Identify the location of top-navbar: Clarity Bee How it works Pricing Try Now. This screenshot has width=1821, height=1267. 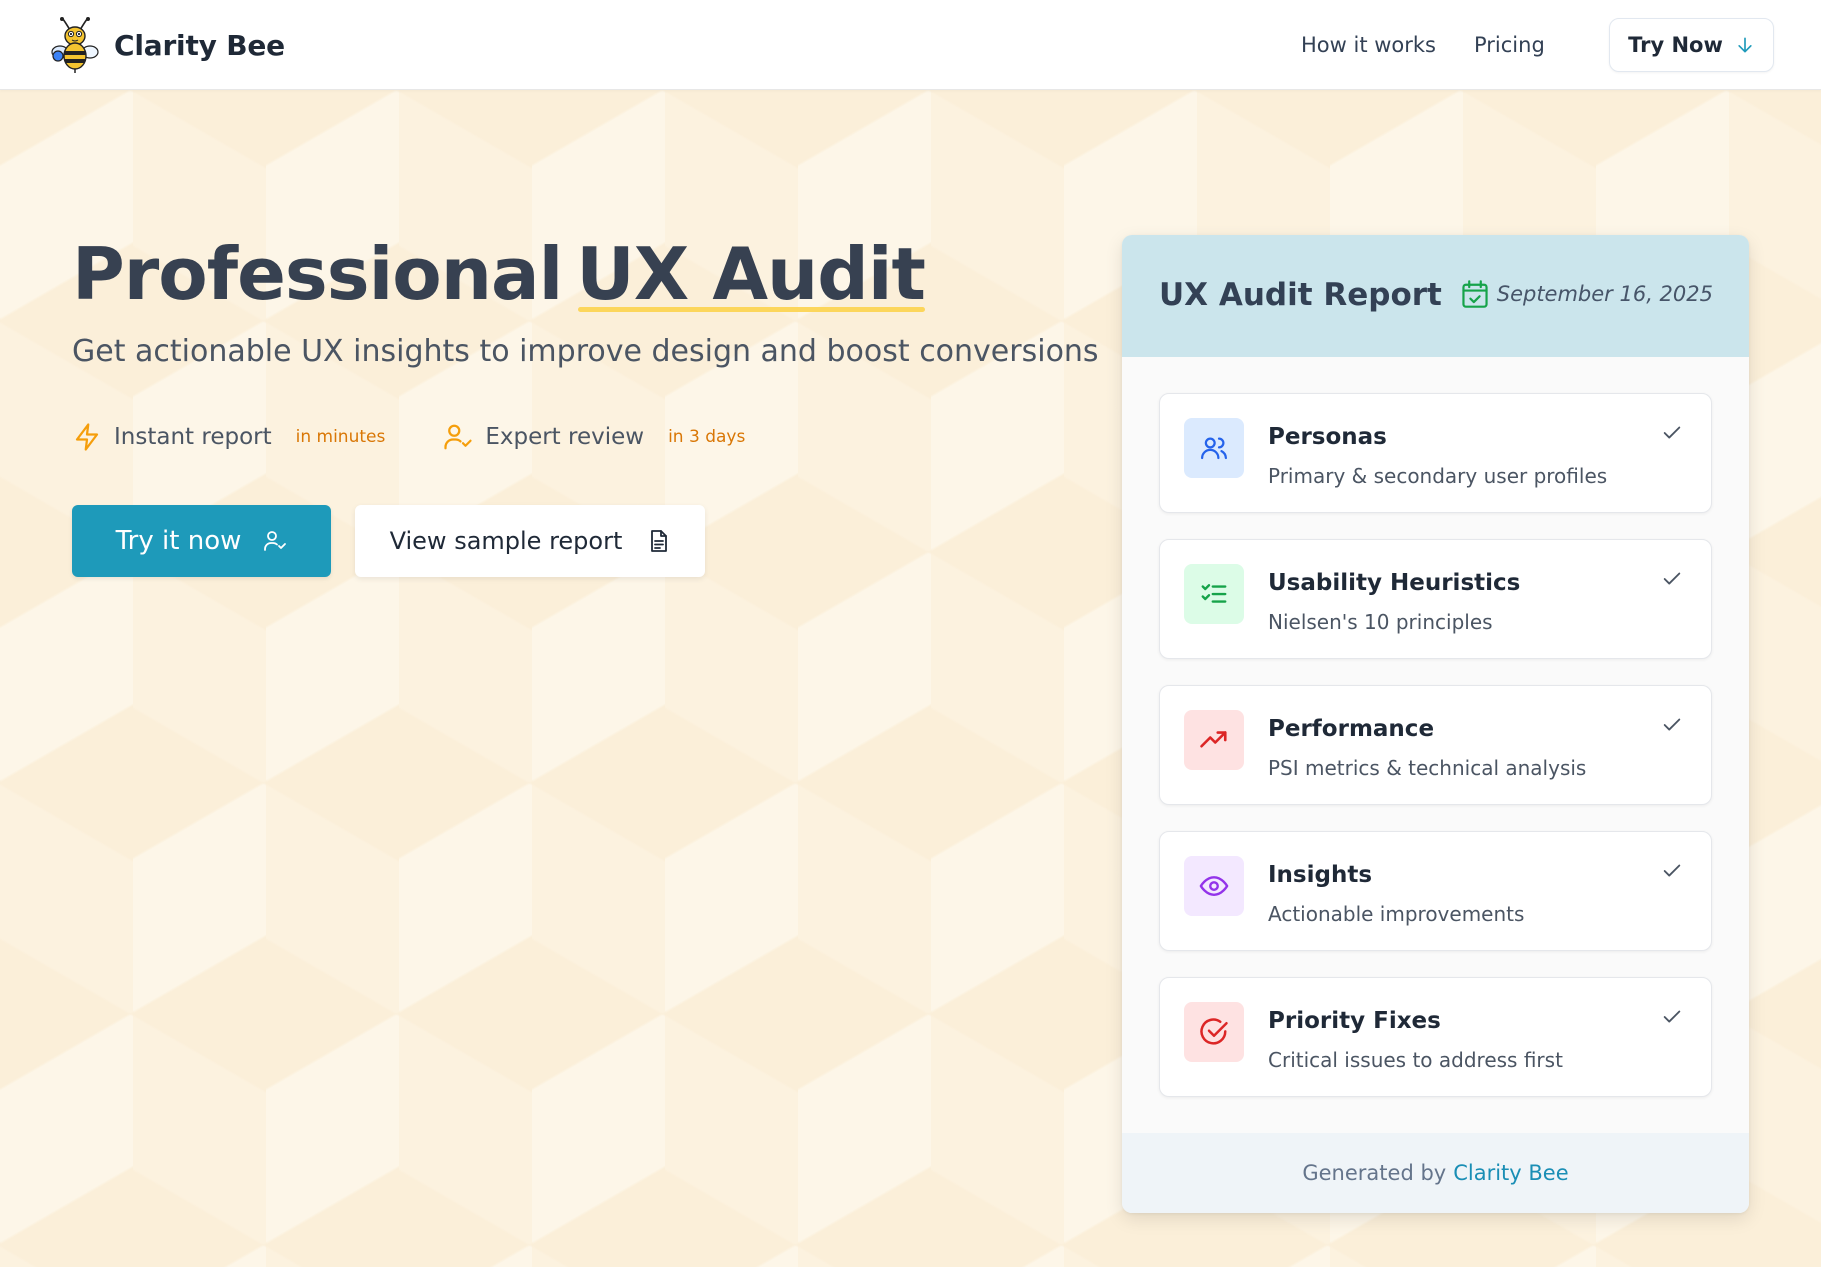
(910, 45).